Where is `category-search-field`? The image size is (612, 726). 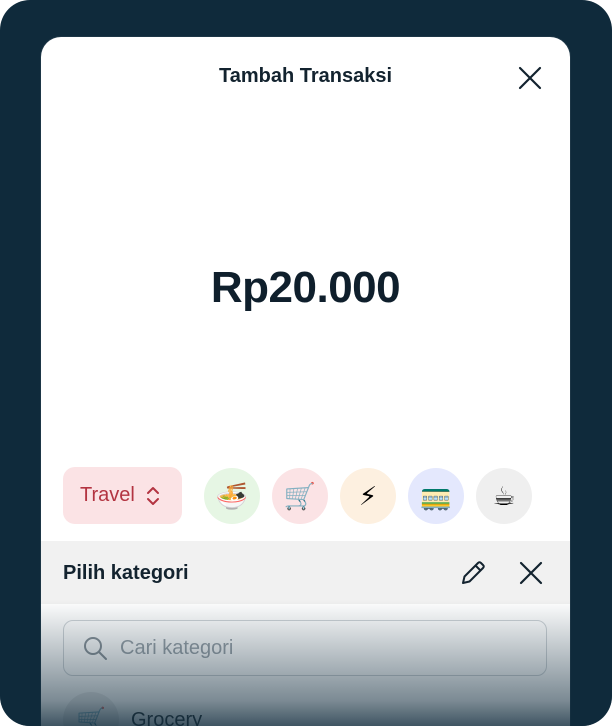 category-search-field is located at coordinates (305, 648).